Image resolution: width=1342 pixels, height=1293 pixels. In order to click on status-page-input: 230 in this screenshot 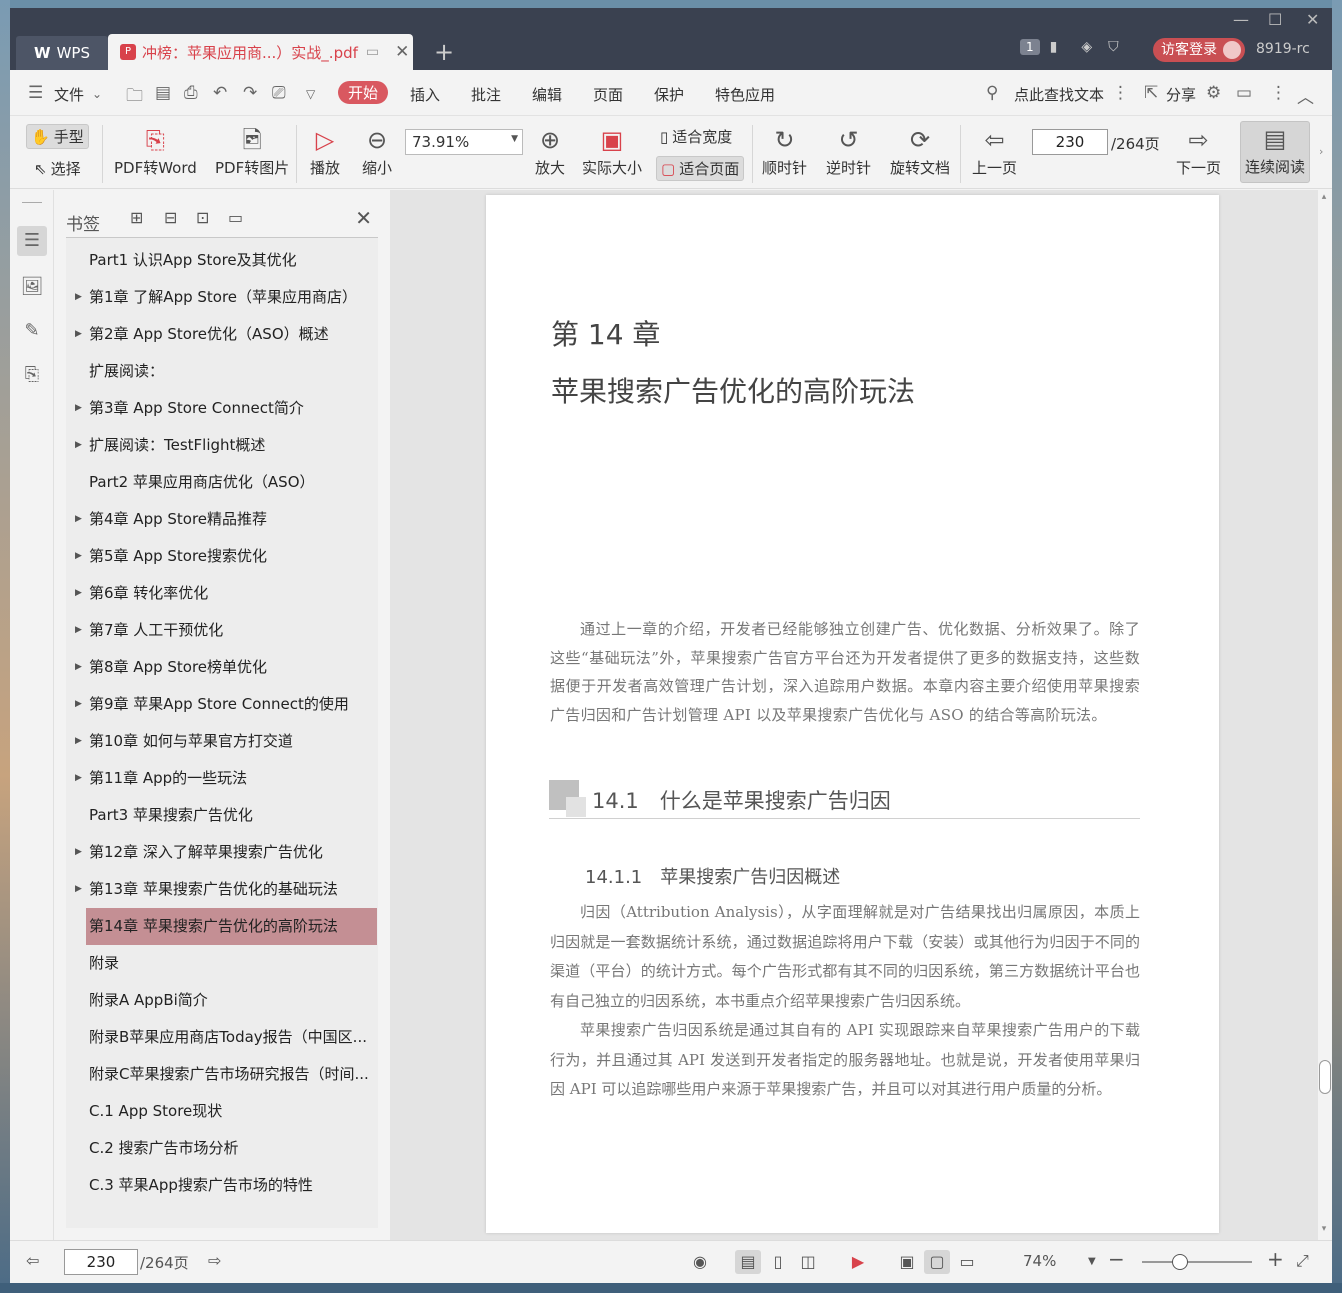, I will do `click(101, 1262)`.